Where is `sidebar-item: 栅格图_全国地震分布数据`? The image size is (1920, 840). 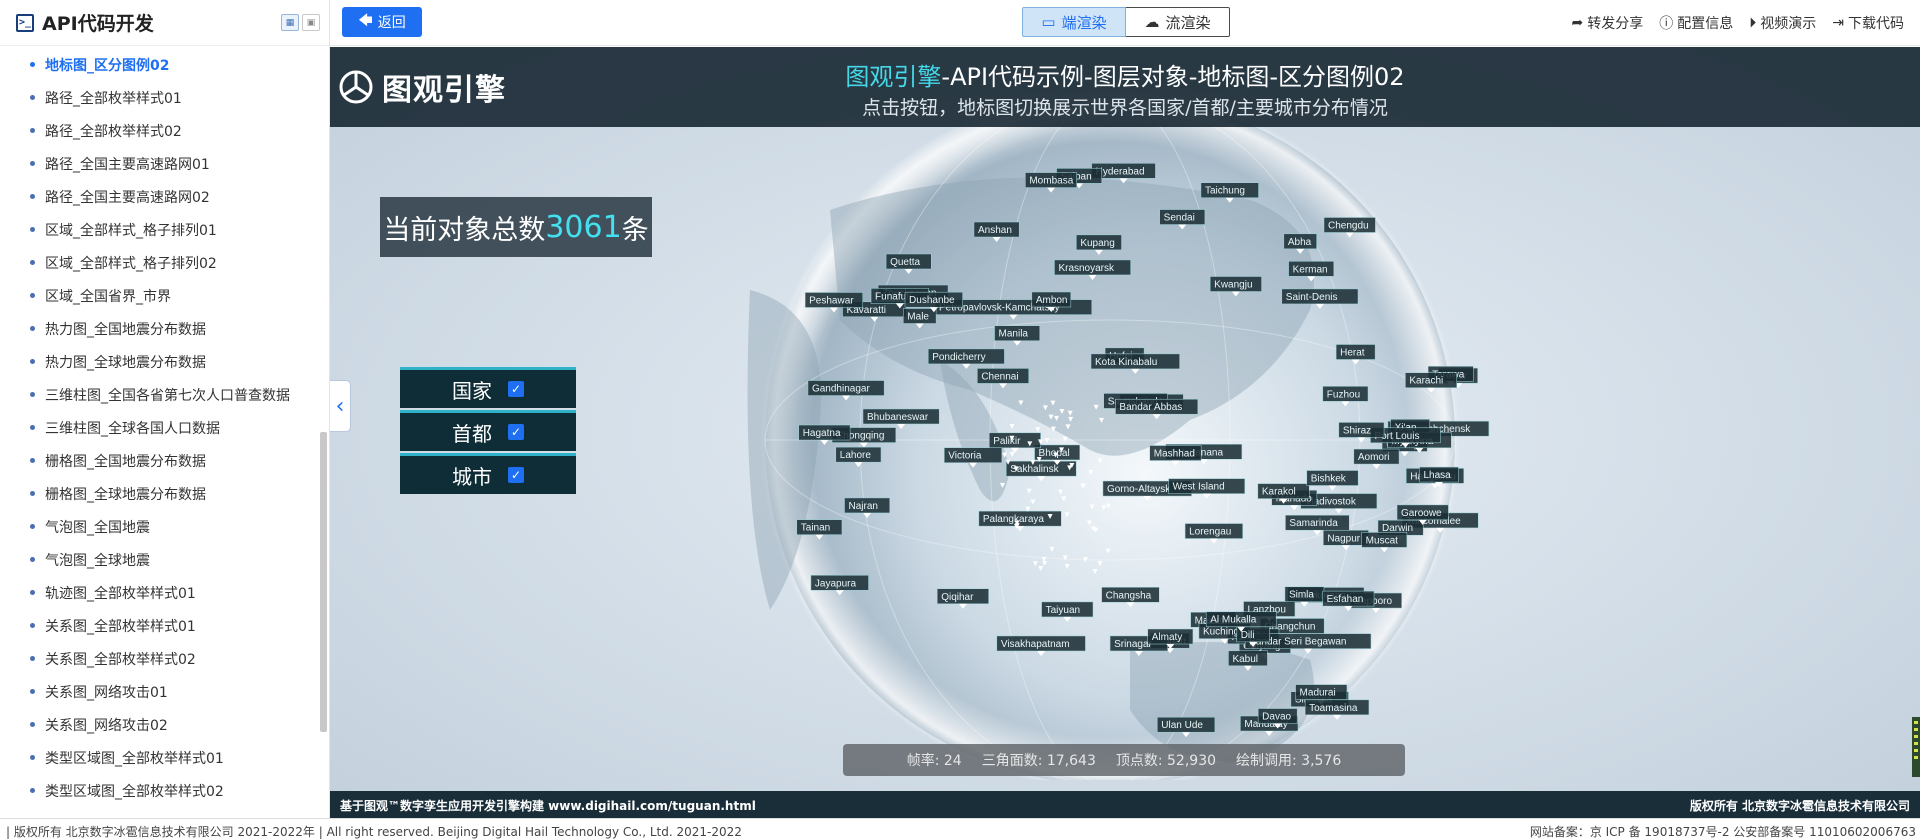
sidebar-item: 栅格图_全国地震分布数据 is located at coordinates (160, 460).